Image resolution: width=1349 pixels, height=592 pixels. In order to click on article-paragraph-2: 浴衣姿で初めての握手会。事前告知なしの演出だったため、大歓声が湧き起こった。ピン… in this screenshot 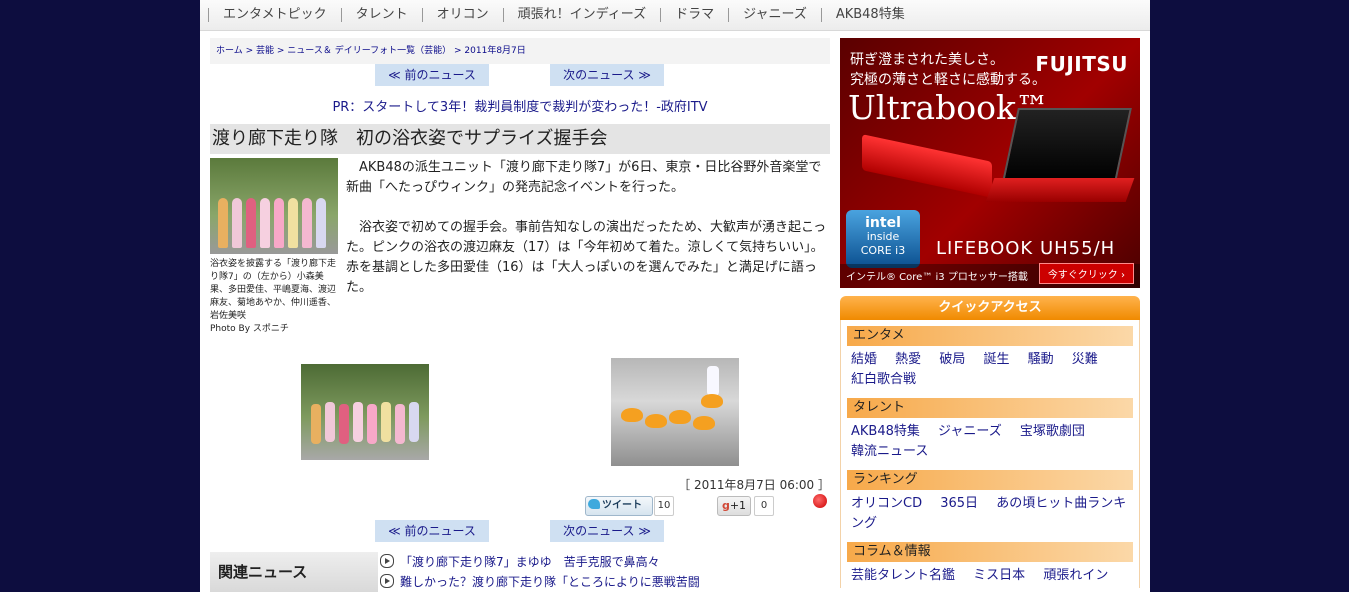, I will do `click(586, 257)`.